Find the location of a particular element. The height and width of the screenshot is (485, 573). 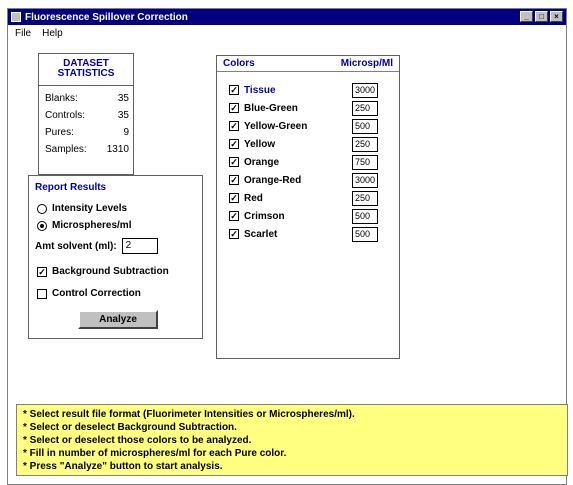

blue-green-checkbox: ✓ is located at coordinates (234, 108).